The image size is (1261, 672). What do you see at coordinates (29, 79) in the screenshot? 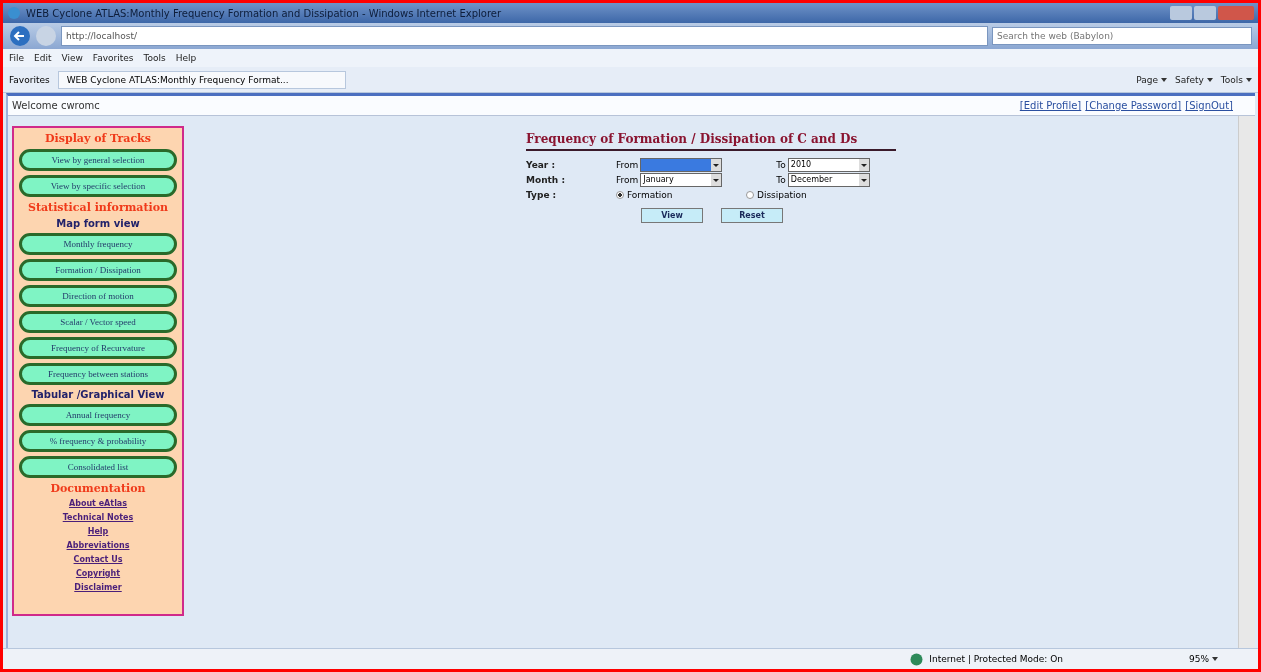
I see `favorites-button: Favorites` at bounding box center [29, 79].